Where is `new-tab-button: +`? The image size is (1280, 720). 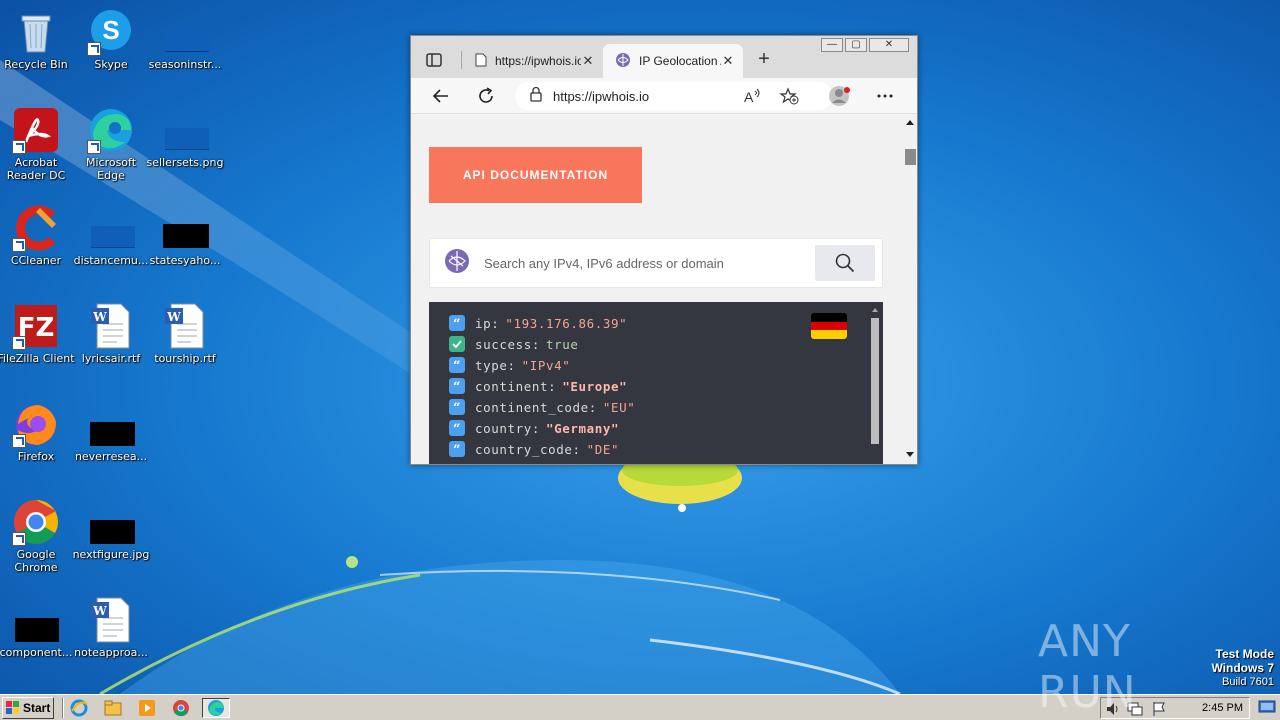 new-tab-button: + is located at coordinates (764, 60).